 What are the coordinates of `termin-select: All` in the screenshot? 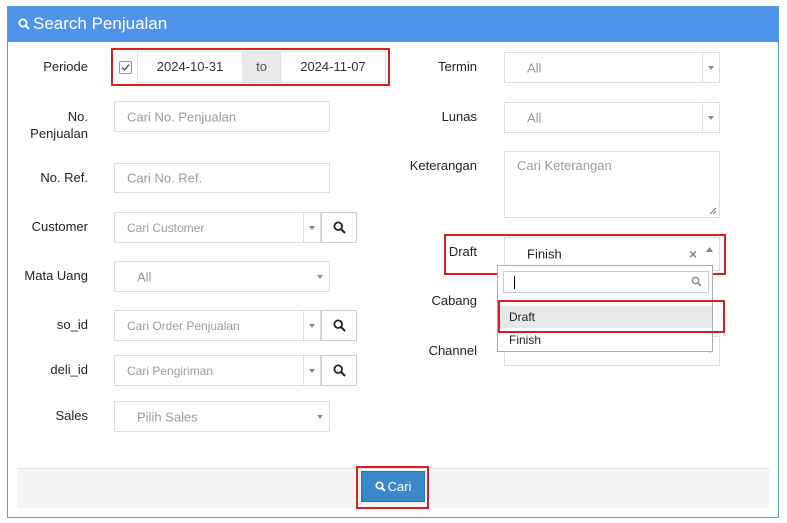 It's located at (612, 67).